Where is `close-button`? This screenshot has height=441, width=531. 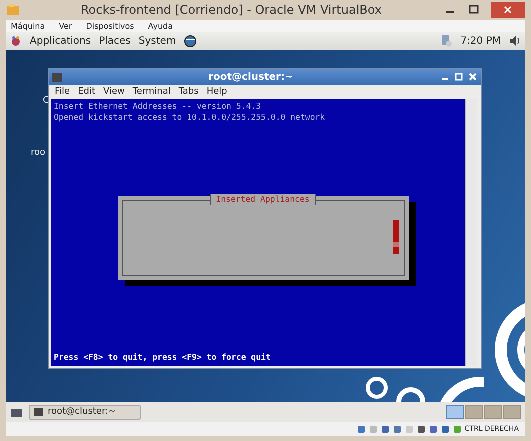 close-button is located at coordinates (508, 10).